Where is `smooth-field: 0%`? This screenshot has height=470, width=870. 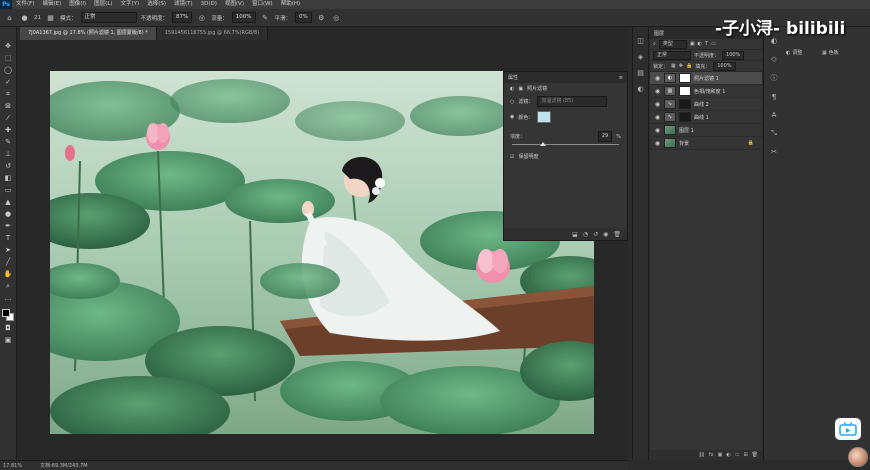 smooth-field: 0% is located at coordinates (303, 17).